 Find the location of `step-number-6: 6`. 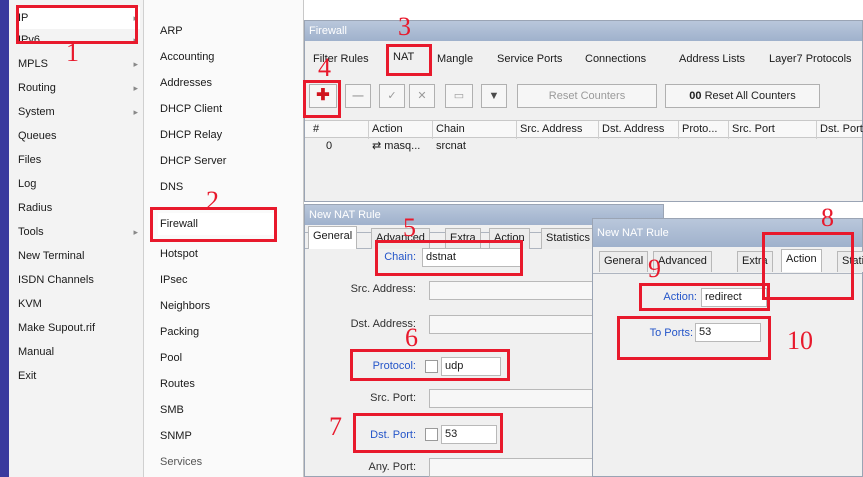

step-number-6: 6 is located at coordinates (411, 337).